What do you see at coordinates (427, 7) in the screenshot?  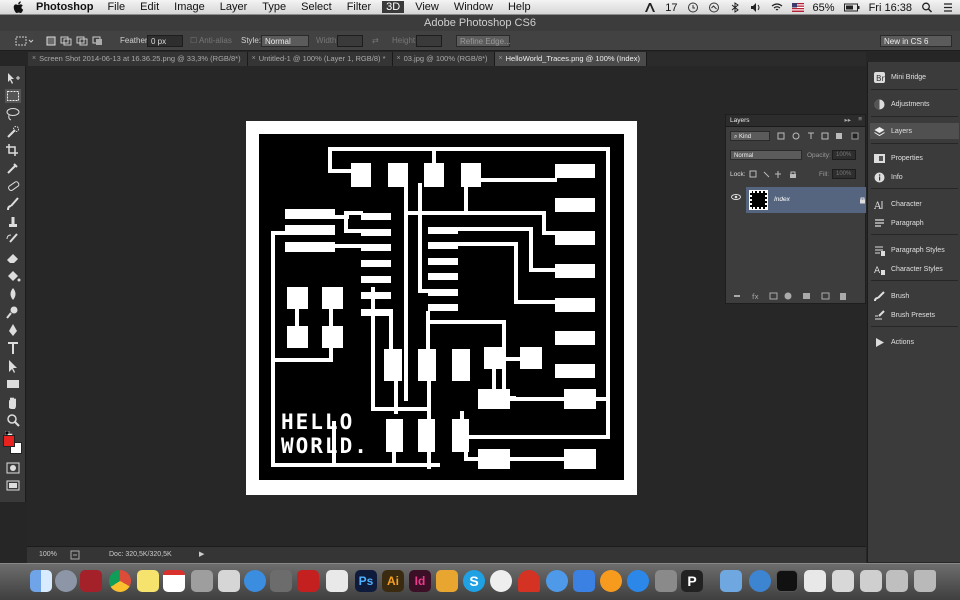 I see `menu-view: View` at bounding box center [427, 7].